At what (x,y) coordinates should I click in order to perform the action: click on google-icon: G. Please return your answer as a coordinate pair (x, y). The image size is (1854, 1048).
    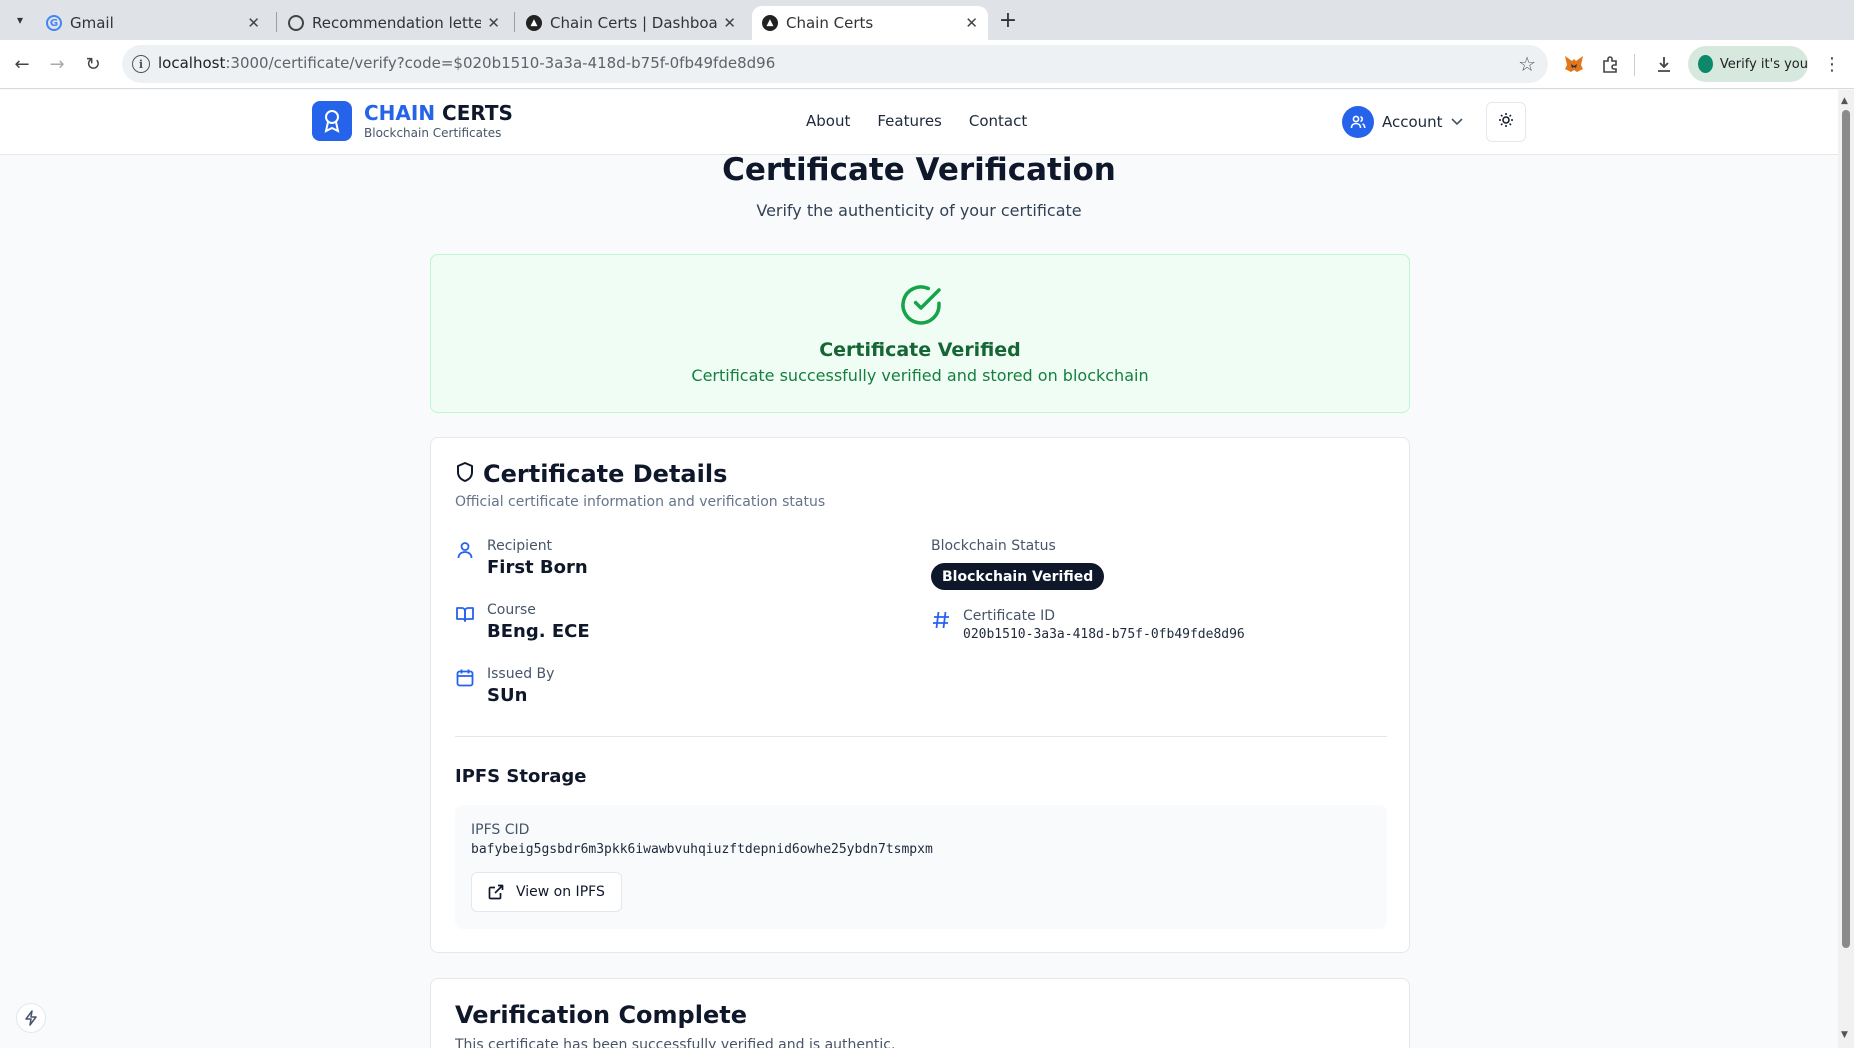
    Looking at the image, I should click on (54, 23).